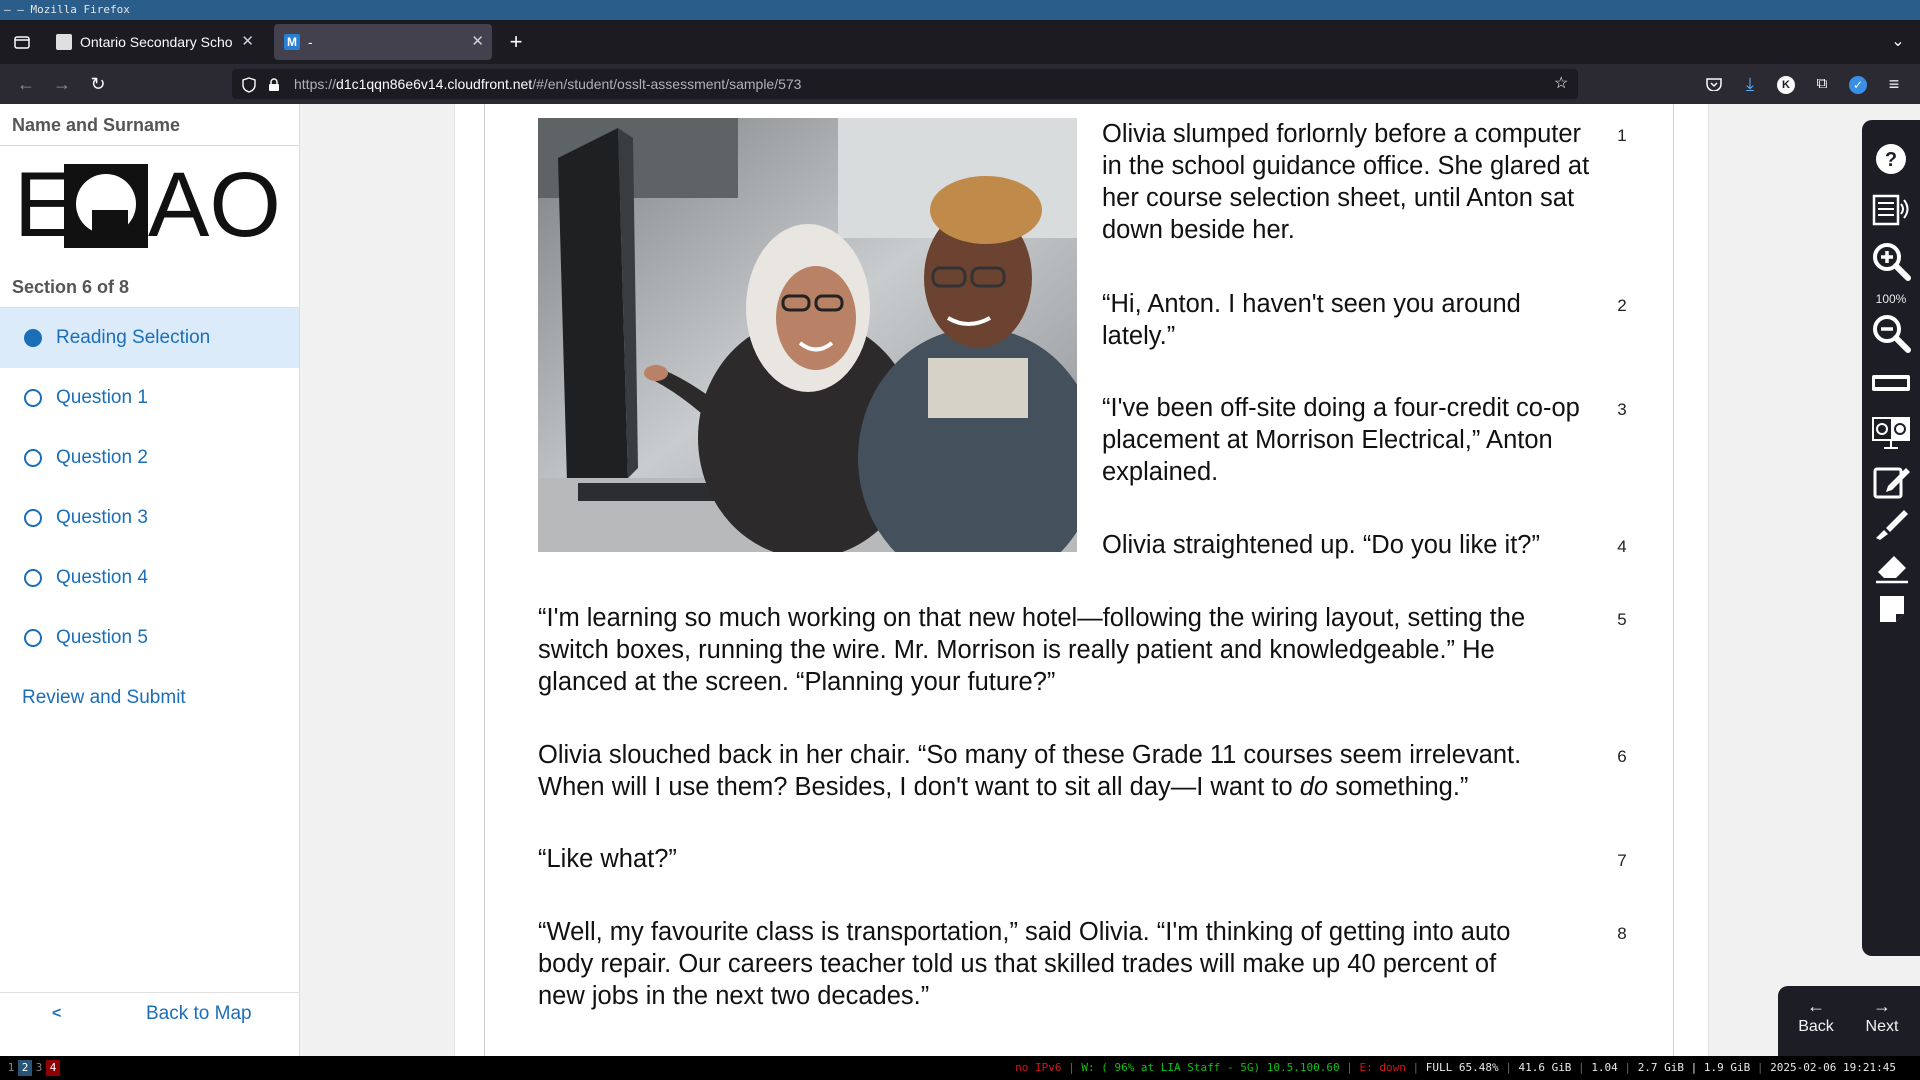 This screenshot has width=1920, height=1080. Describe the element at coordinates (57, 1013) in the screenshot. I see `chevron-left-icon: <` at that location.